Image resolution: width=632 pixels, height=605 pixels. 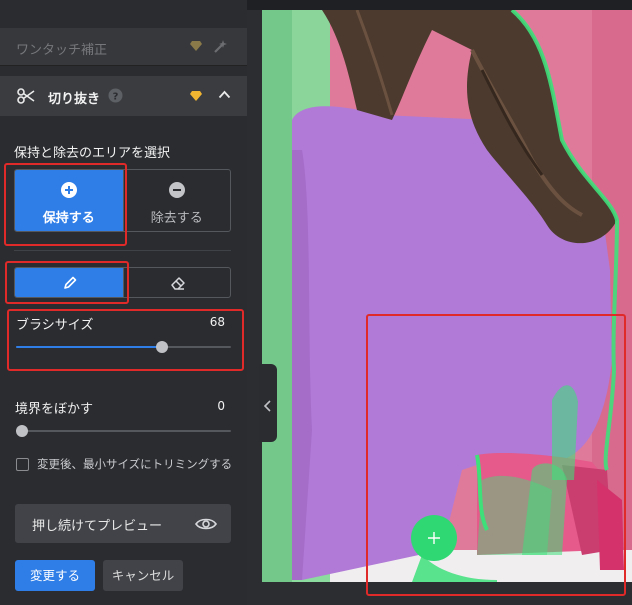 I want to click on preview-label: 押し続けてプレビュー, so click(x=97, y=526).